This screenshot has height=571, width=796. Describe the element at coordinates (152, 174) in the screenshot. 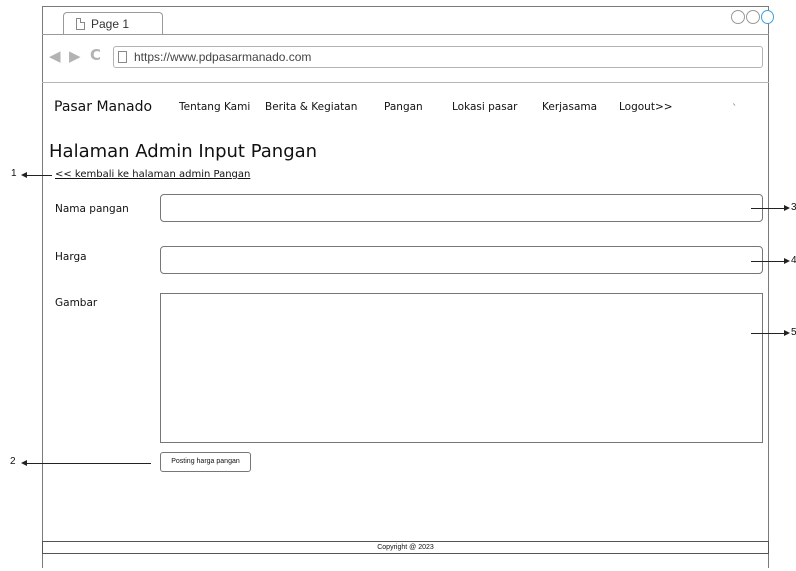

I see `back-link: << kembali ke halaman admin Pangan` at that location.